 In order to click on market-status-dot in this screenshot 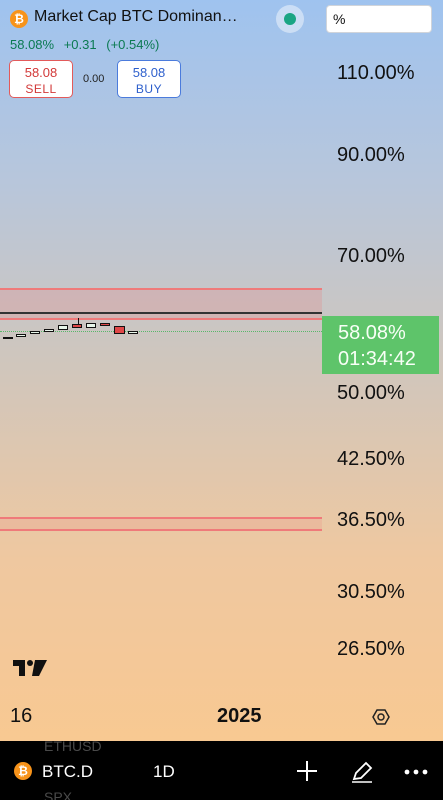, I will do `click(290, 19)`.